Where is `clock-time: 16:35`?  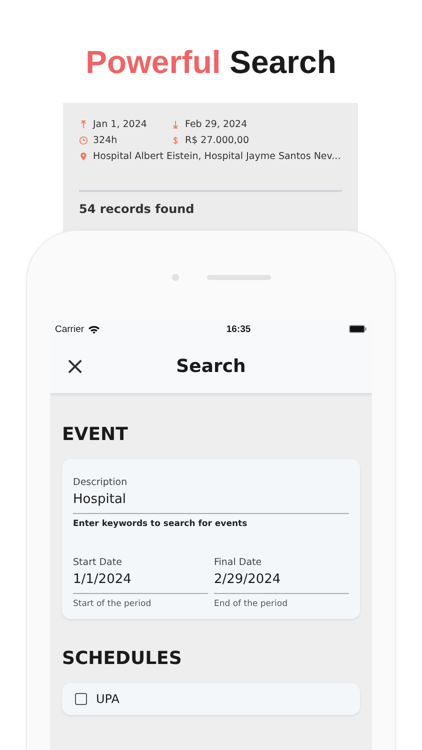 clock-time: 16:35 is located at coordinates (238, 329).